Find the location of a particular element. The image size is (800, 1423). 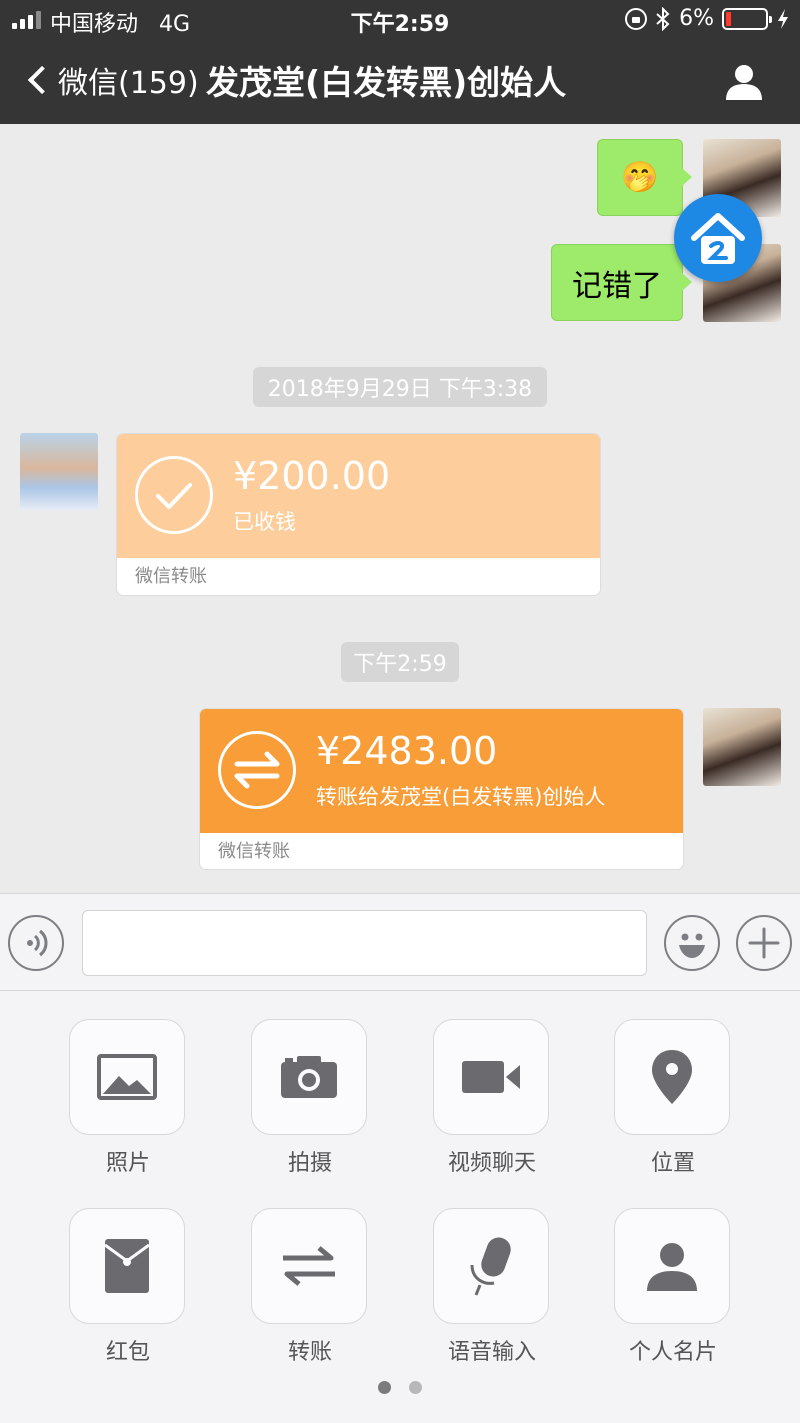

transfer-card-sent: ¥2483.00 转账给发茂堂(白发转黑)创始人 微信转账 is located at coordinates (441, 789).